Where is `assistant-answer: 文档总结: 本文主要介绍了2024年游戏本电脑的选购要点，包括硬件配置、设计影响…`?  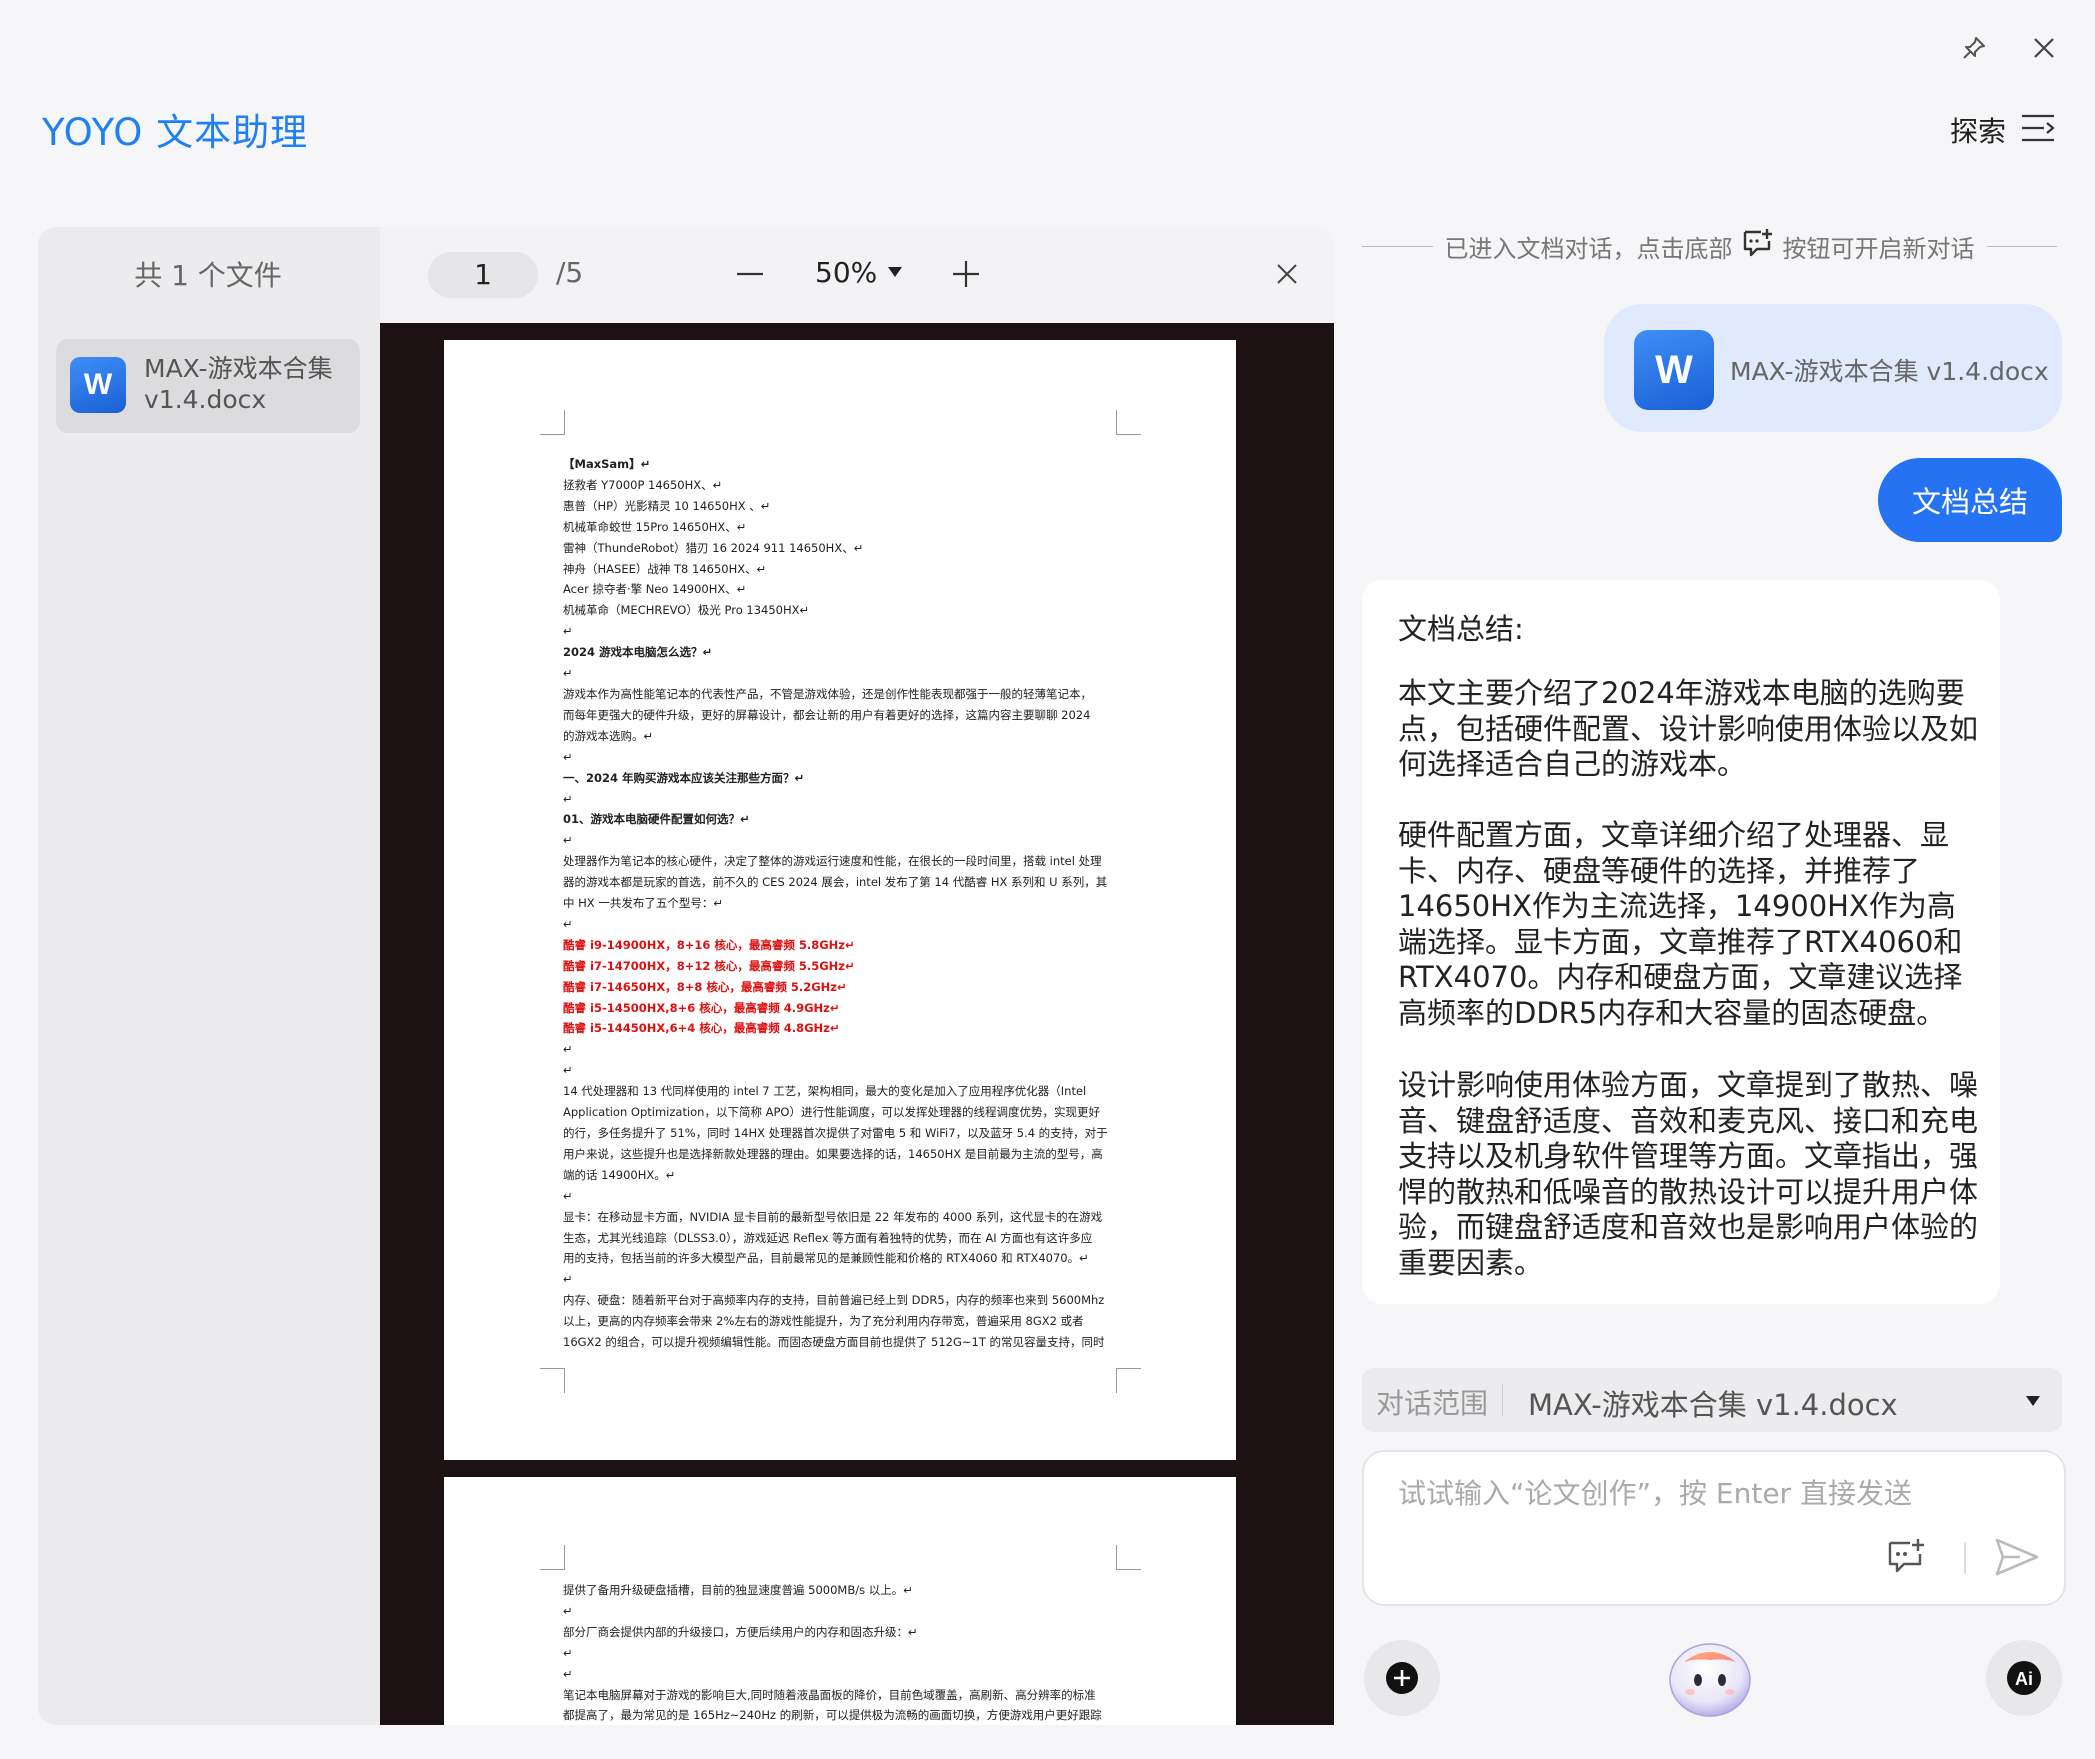 assistant-answer: 文档总结: 本文主要介绍了2024年游戏本电脑的选购要点，包括硬件配置、设计影响… is located at coordinates (1681, 942).